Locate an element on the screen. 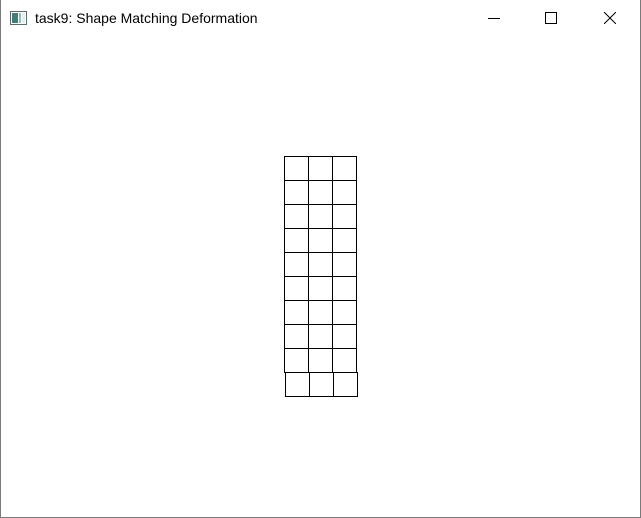  app-icon is located at coordinates (18, 18).